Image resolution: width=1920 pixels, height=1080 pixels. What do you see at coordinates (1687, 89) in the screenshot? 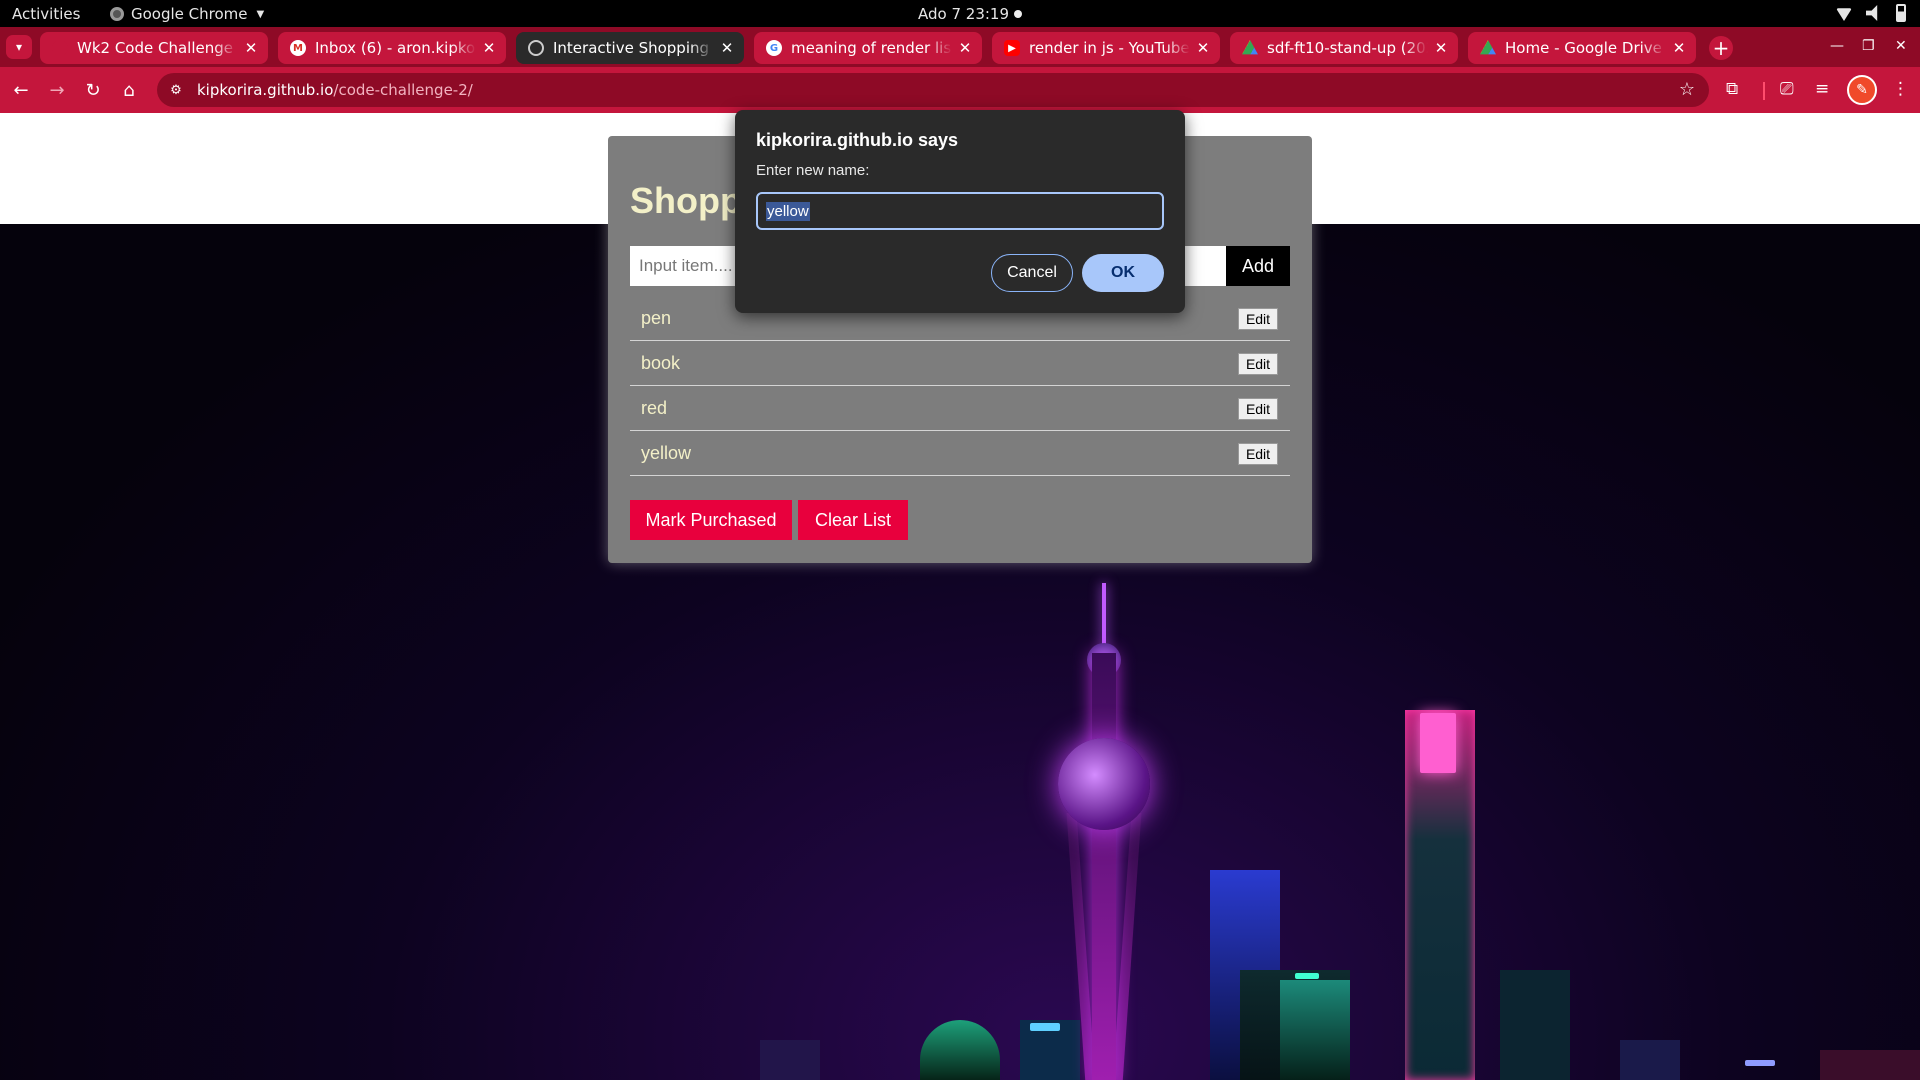
I see `bookmark-star-icon: ☆` at bounding box center [1687, 89].